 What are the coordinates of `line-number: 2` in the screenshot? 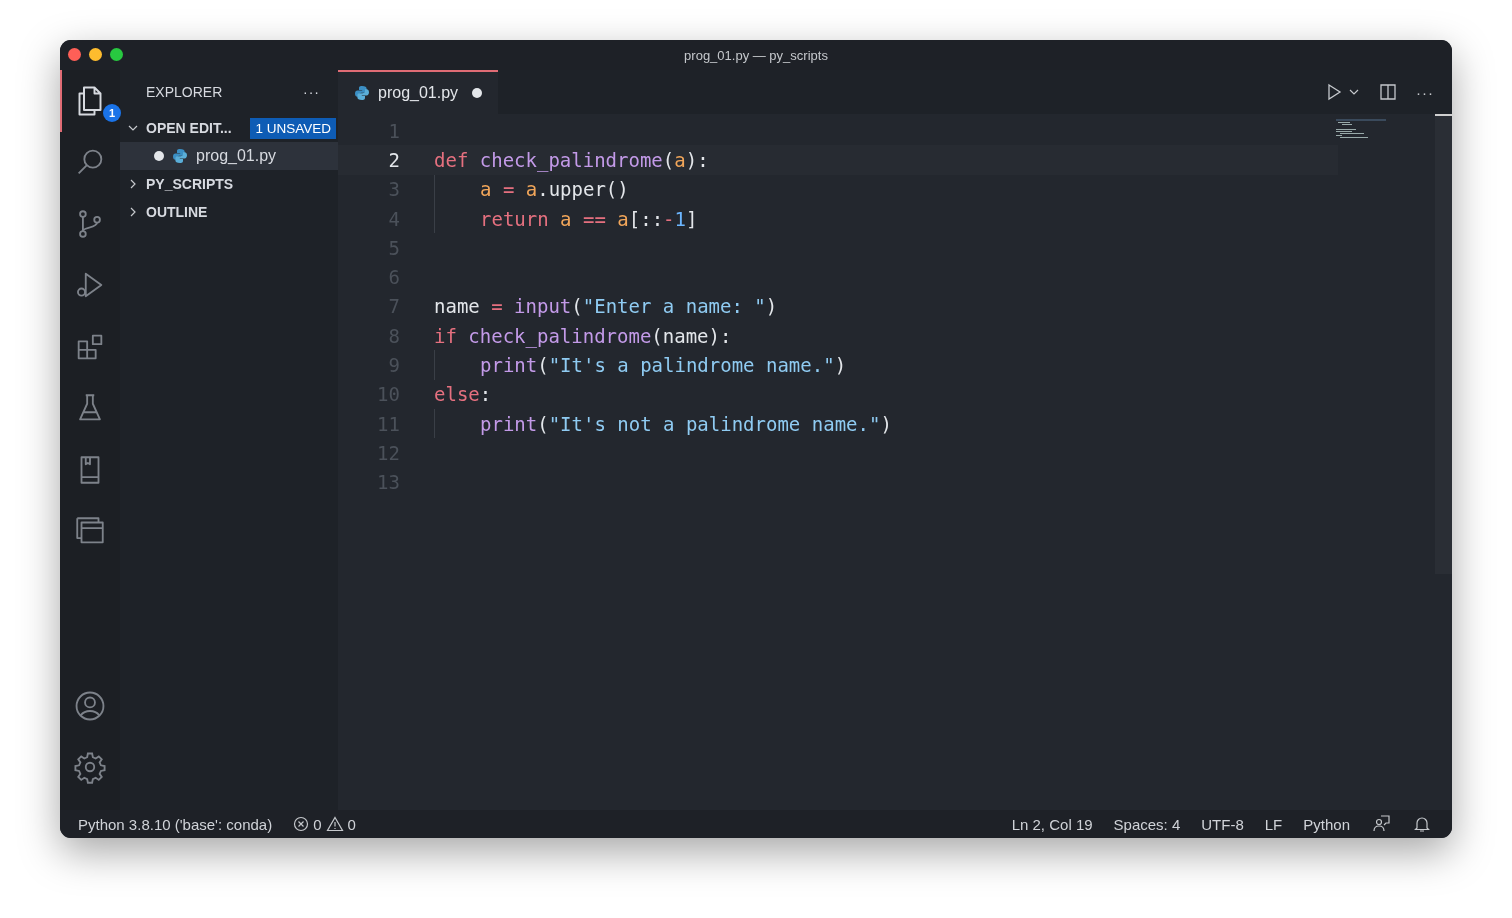 It's located at (393, 159).